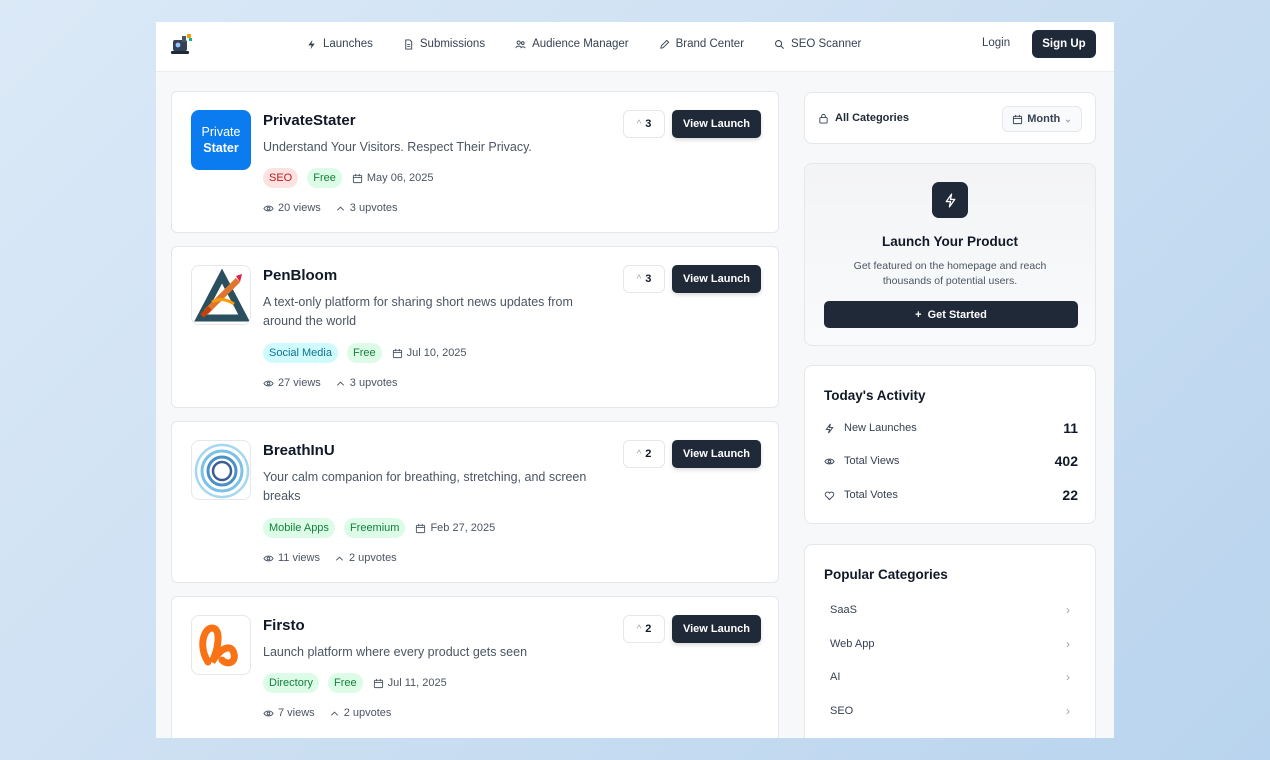 The width and height of the screenshot is (1270, 760). What do you see at coordinates (701, 44) in the screenshot?
I see `nav-brand-center: Brand Center` at bounding box center [701, 44].